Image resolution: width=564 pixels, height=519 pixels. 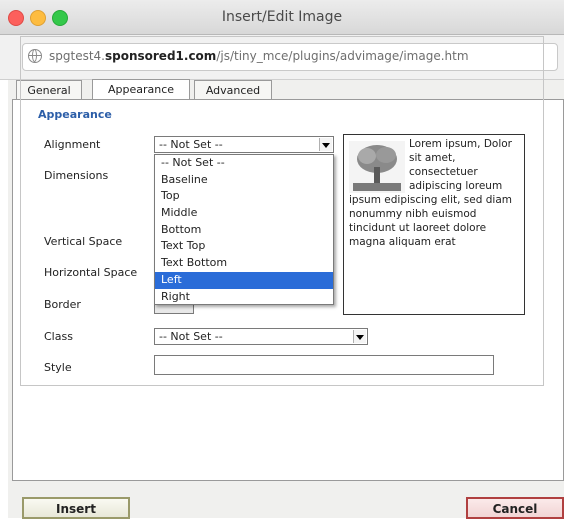 What do you see at coordinates (191, 144) in the screenshot?
I see `alignment-value: -- Not Set --` at bounding box center [191, 144].